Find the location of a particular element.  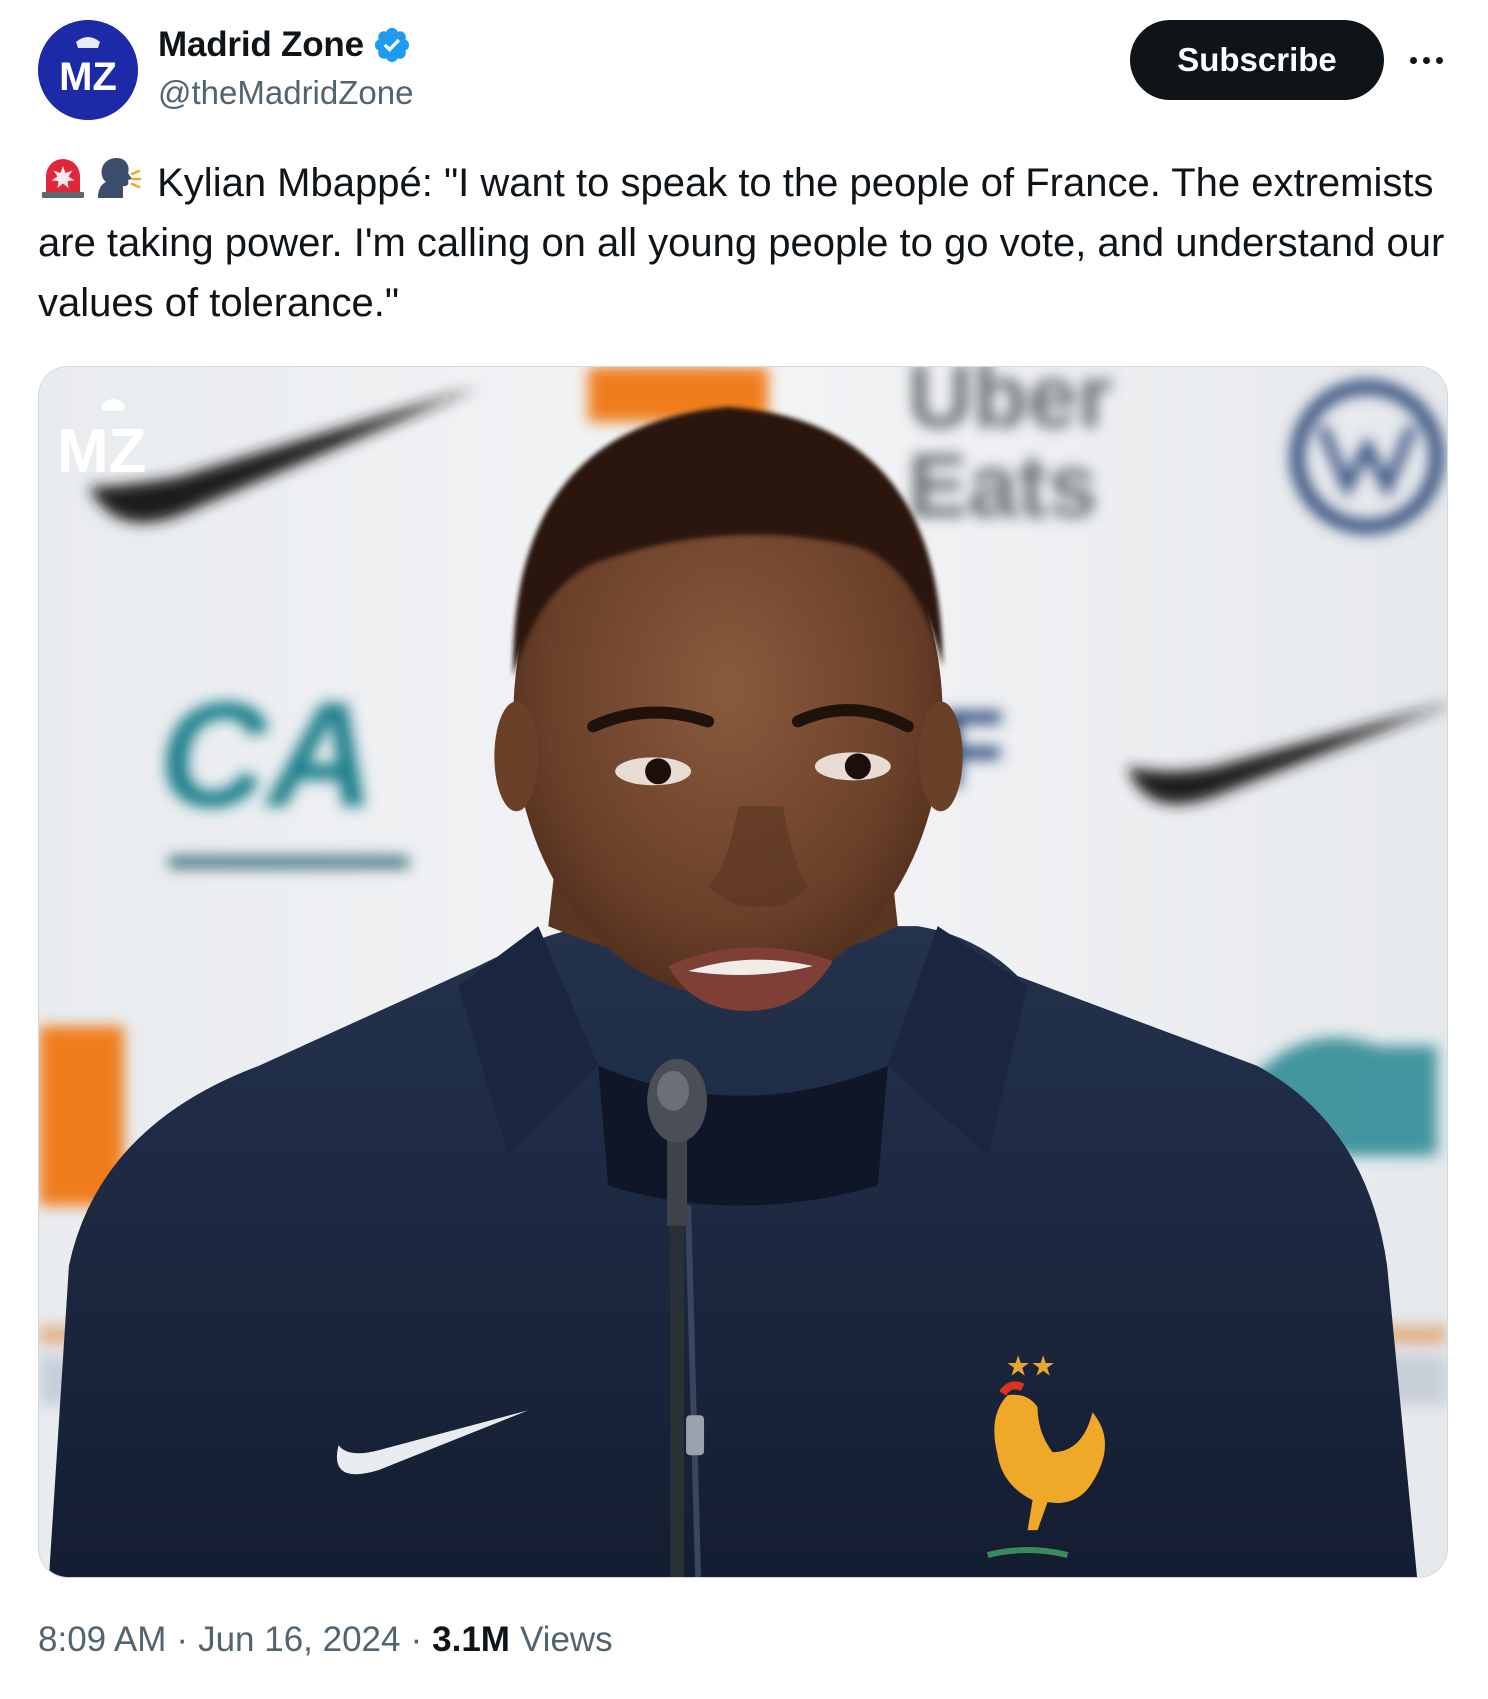

police-light-emoji is located at coordinates (63, 177).